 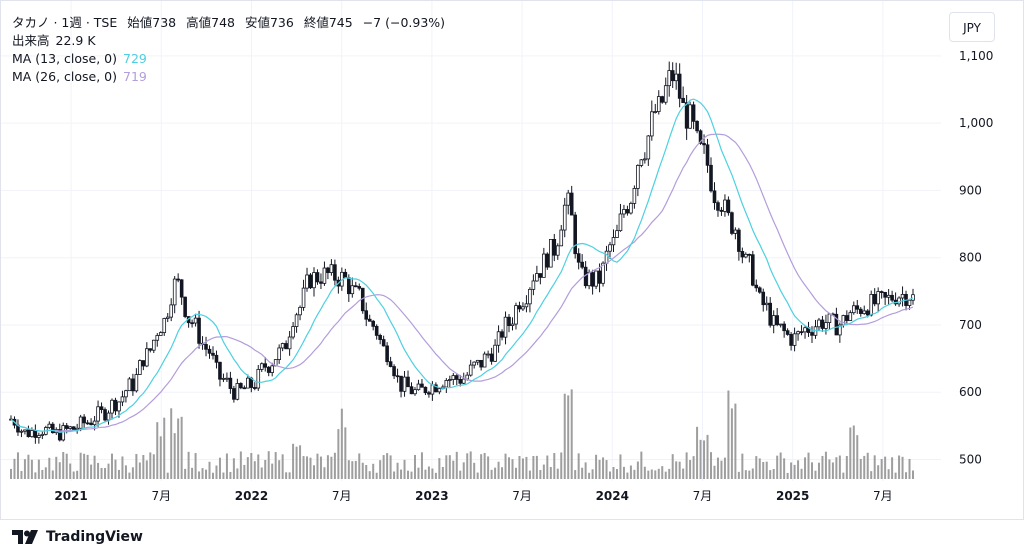 I want to click on y-tick-label: 500, so click(x=970, y=460).